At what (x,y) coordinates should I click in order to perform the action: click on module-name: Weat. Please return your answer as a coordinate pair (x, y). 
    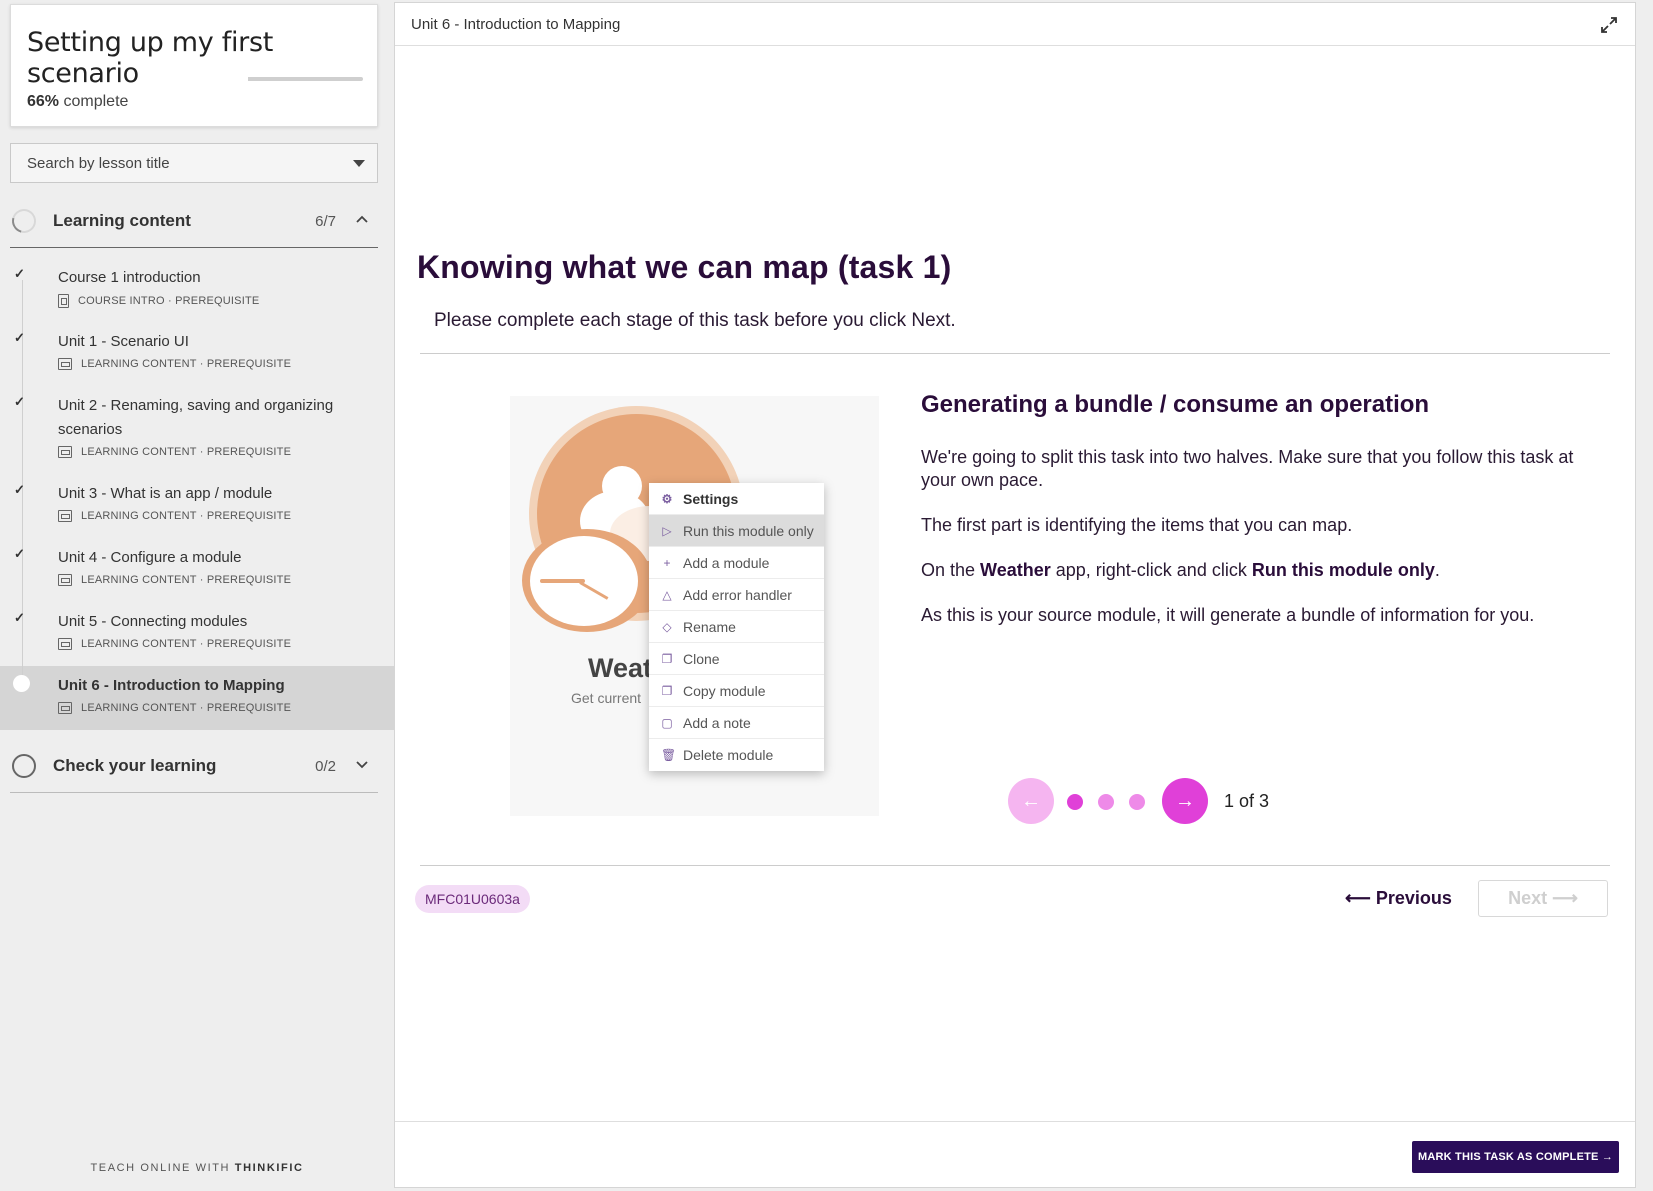
    Looking at the image, I should click on (620, 668).